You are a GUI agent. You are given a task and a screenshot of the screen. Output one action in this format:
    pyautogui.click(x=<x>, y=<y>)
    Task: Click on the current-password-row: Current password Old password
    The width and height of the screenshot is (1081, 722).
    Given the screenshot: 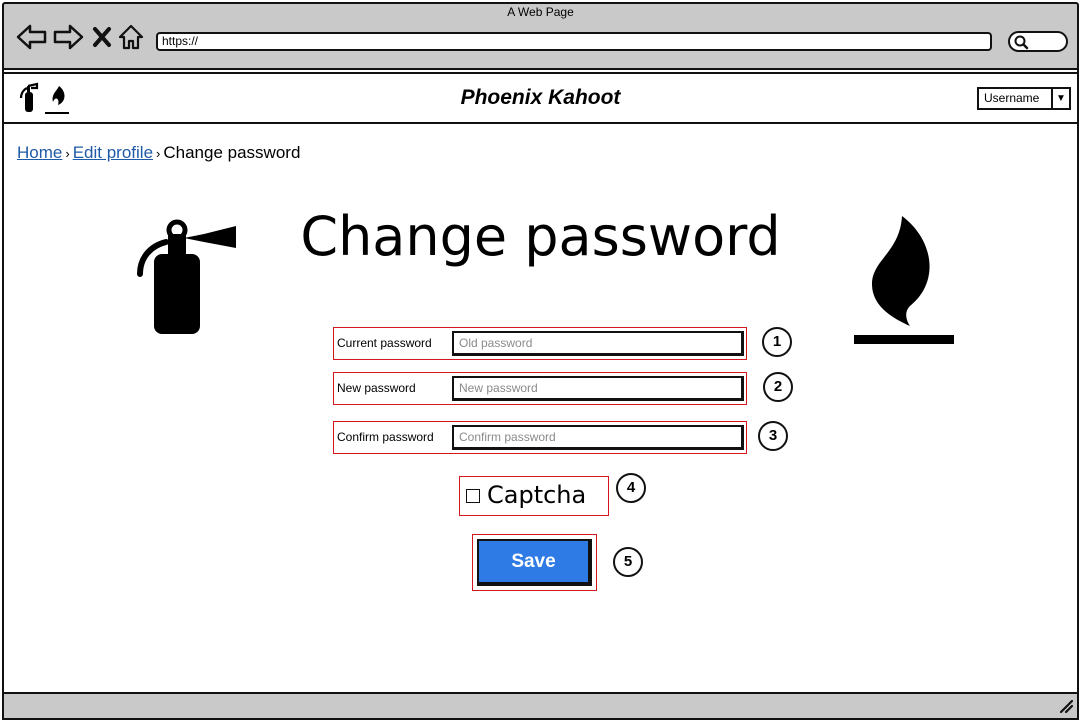 What is the action you would take?
    pyautogui.click(x=540, y=343)
    